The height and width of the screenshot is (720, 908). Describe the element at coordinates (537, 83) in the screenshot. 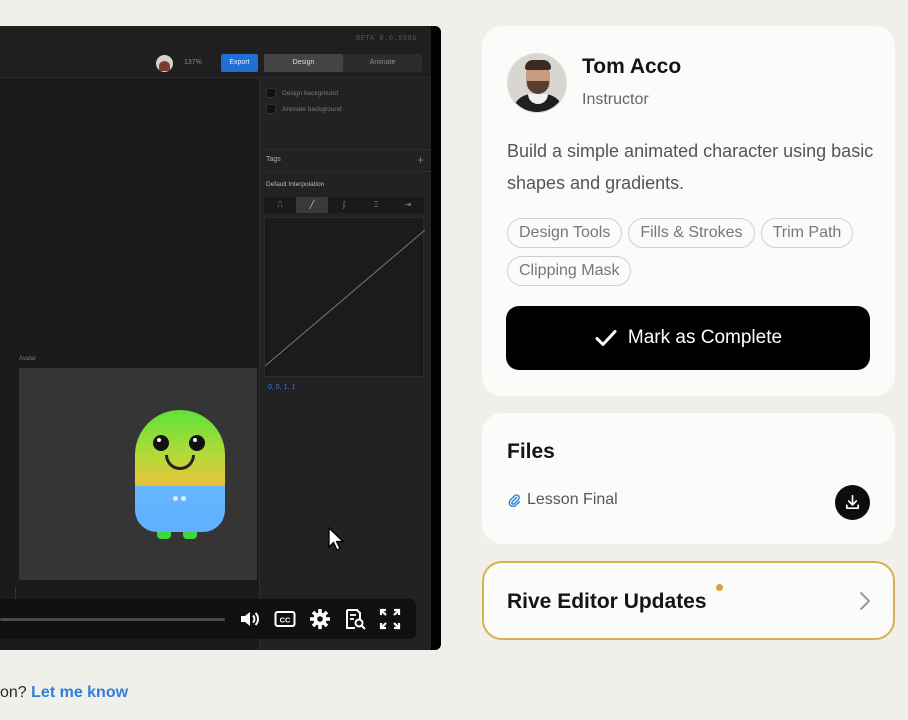

I see `instructor-avatar` at that location.